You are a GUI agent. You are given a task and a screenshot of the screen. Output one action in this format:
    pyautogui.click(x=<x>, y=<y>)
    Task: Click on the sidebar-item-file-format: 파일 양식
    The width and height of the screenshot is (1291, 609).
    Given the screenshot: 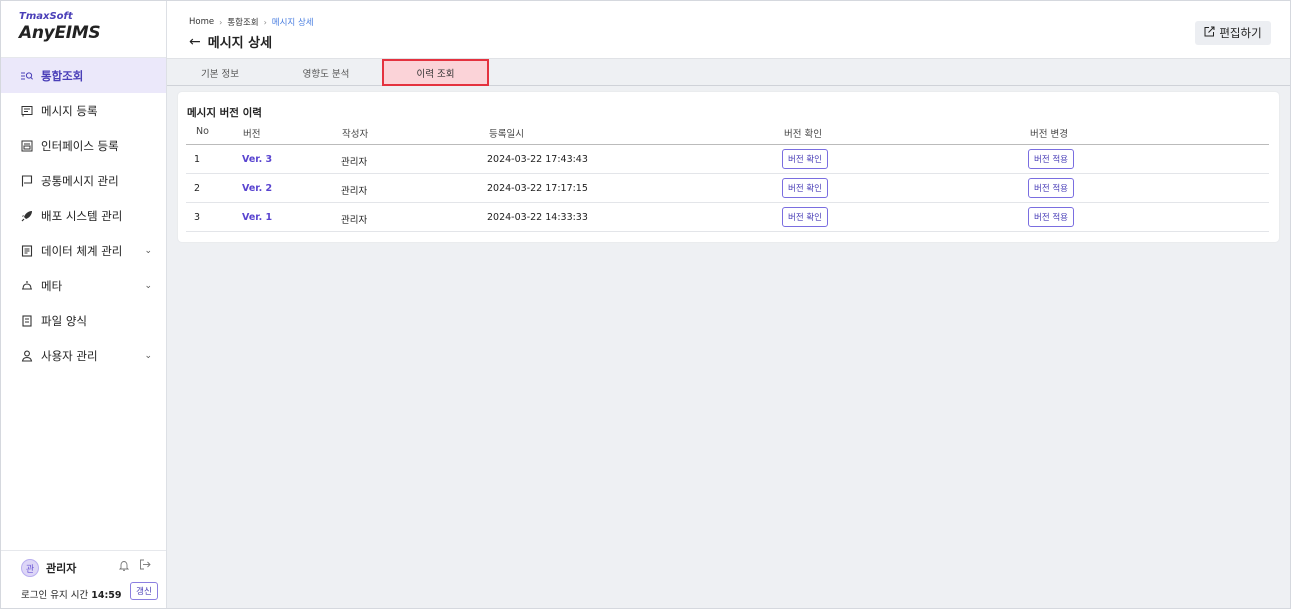 What is the action you would take?
    pyautogui.click(x=83, y=320)
    